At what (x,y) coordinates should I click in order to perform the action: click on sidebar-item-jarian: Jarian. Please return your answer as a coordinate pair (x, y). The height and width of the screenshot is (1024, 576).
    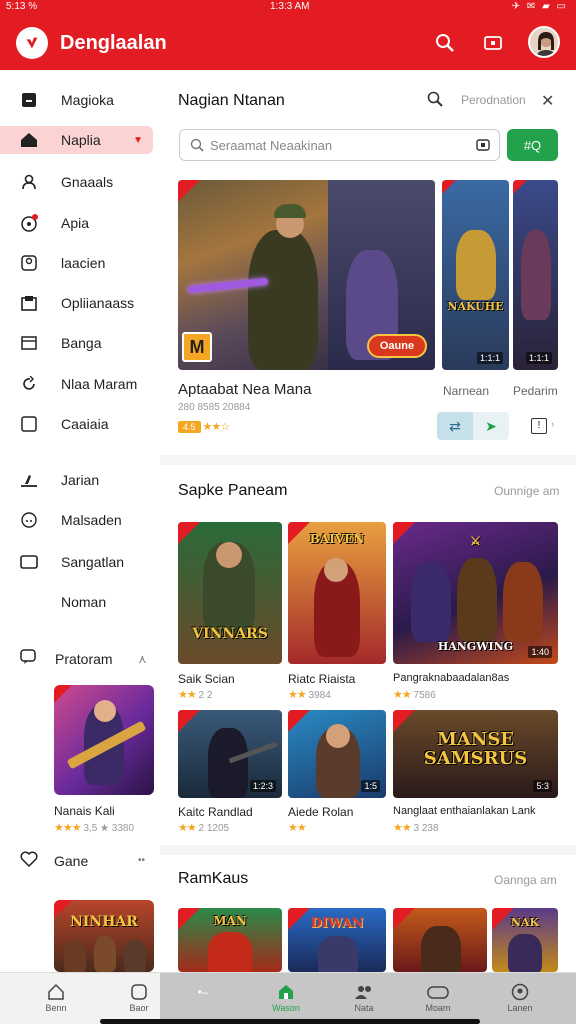
    Looking at the image, I should click on (80, 480).